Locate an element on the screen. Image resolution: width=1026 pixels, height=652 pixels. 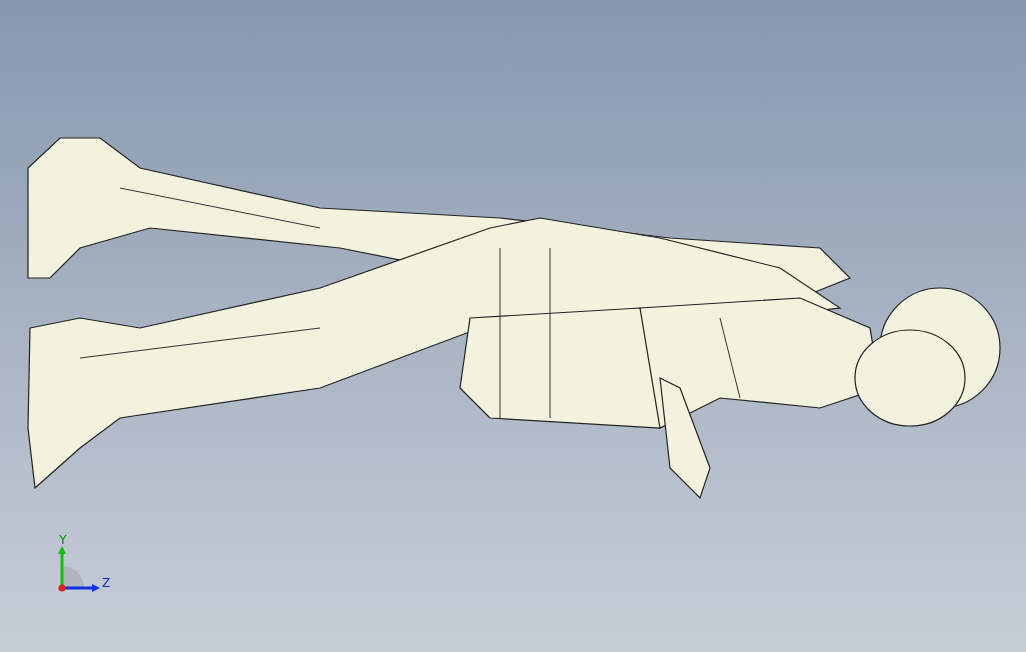
axis-label: Z is located at coordinates (106, 583).